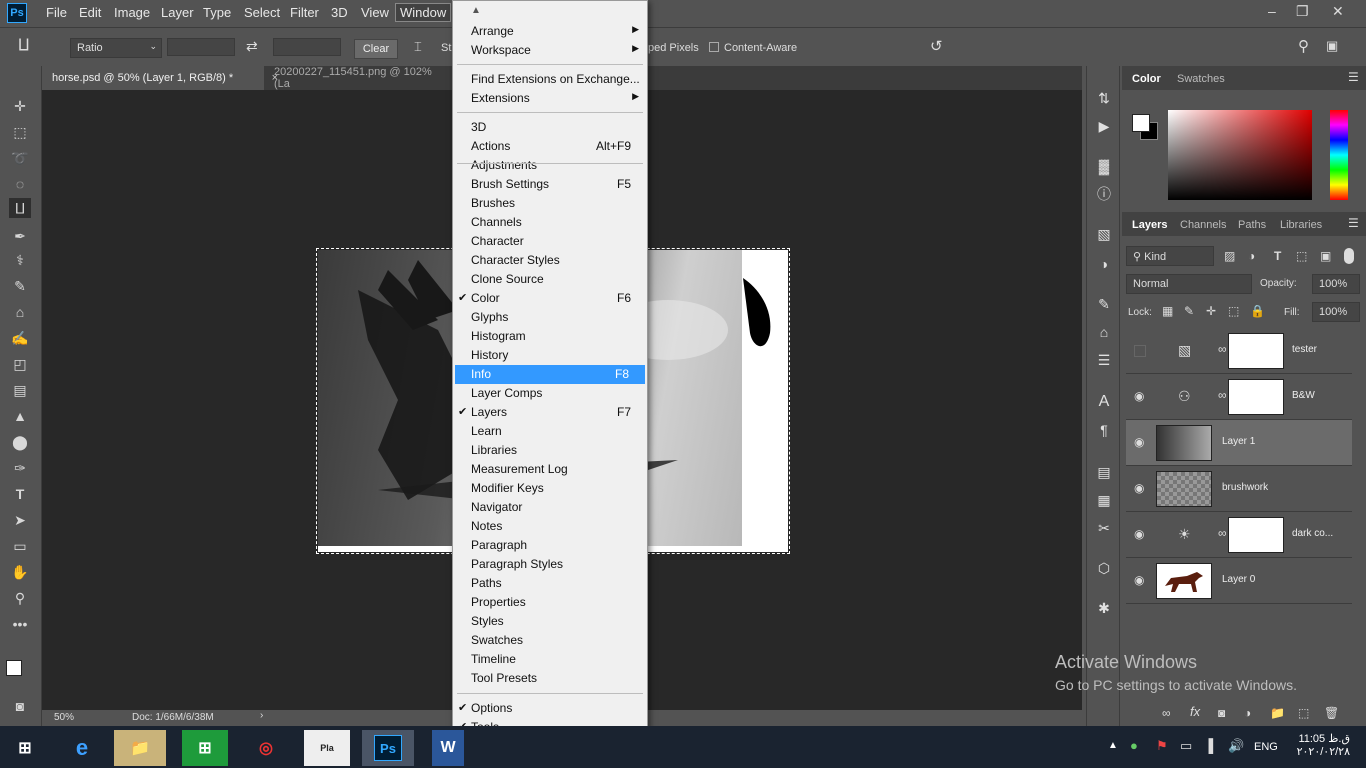 This screenshot has height=768, width=1366. Describe the element at coordinates (20, 208) in the screenshot. I see `crop-tool-active-icon: ⨿` at that location.